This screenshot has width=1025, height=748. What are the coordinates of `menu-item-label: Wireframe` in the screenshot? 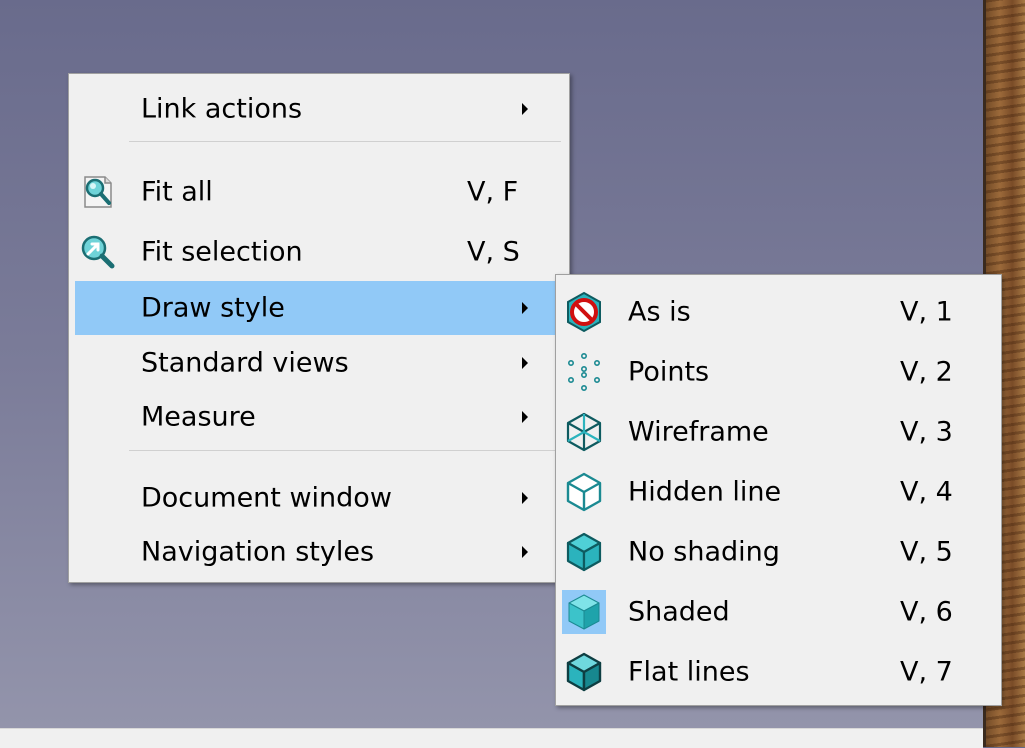 It's located at (698, 432).